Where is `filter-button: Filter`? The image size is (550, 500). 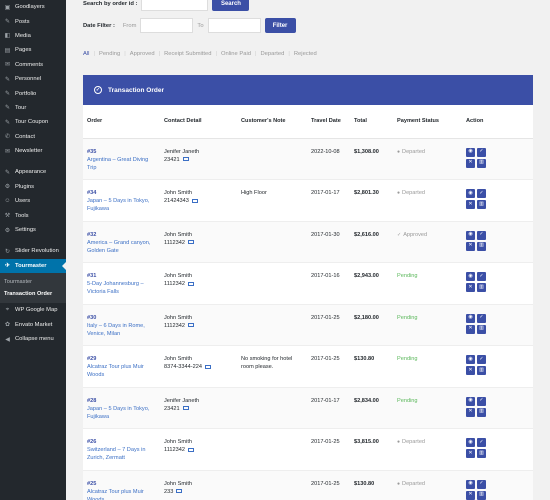
filter-button: Filter is located at coordinates (280, 25).